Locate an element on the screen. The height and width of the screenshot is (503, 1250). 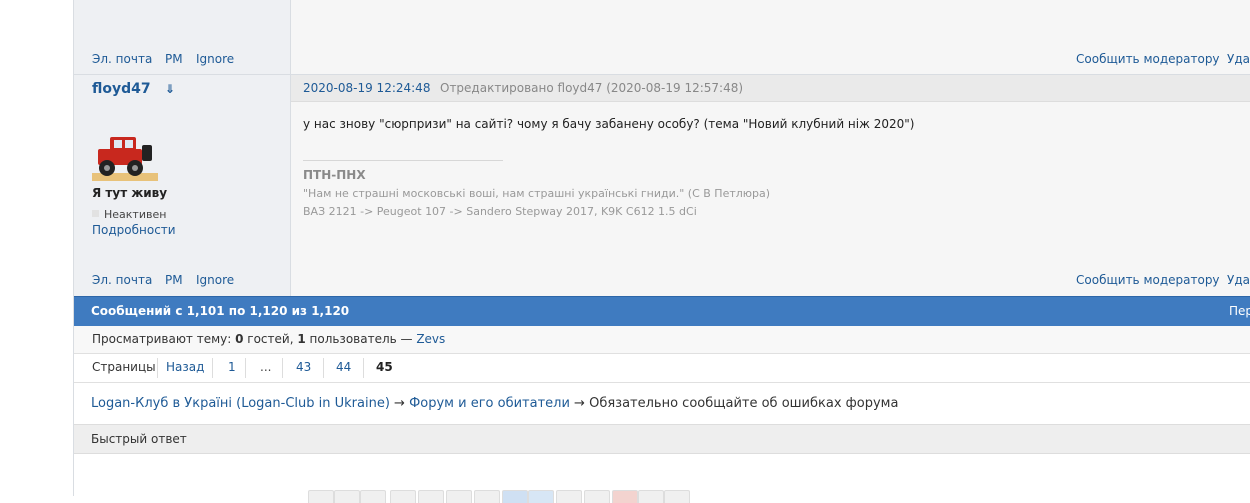
status-offline-icon is located at coordinates (95, 213).